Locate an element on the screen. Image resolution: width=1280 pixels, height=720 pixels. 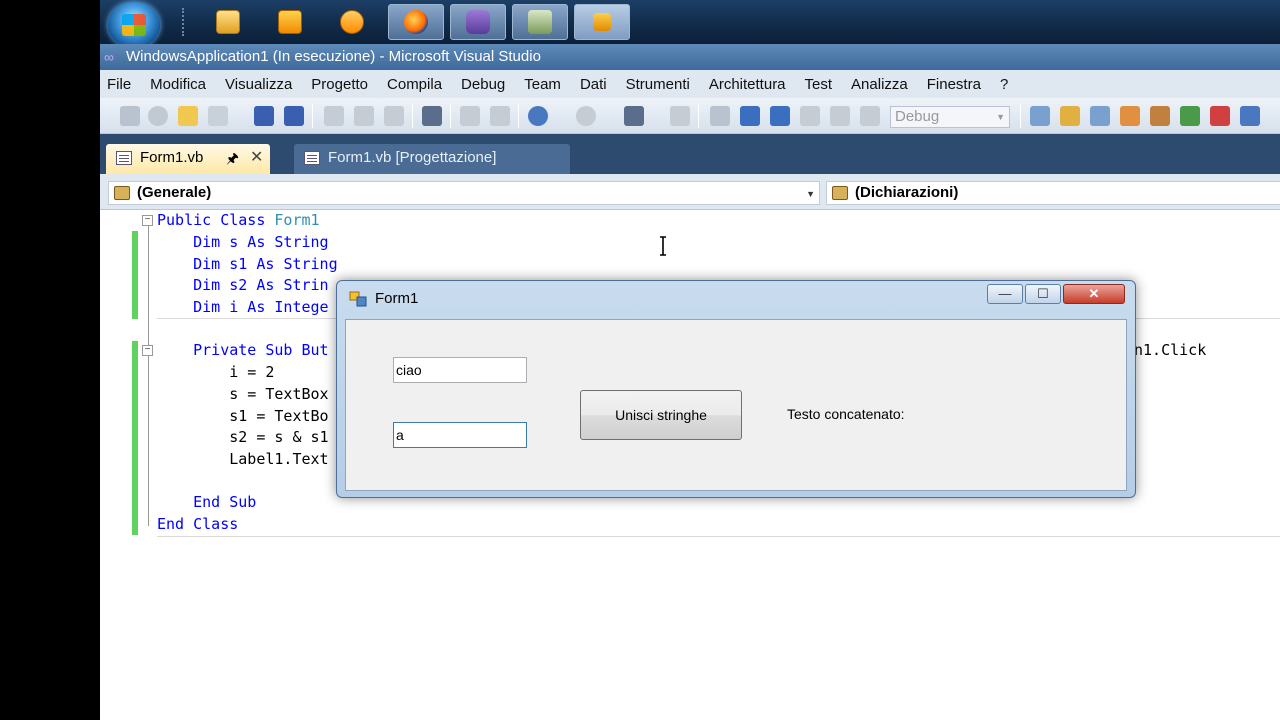
class-name-select: (Generale) ▼ is located at coordinates (464, 193).